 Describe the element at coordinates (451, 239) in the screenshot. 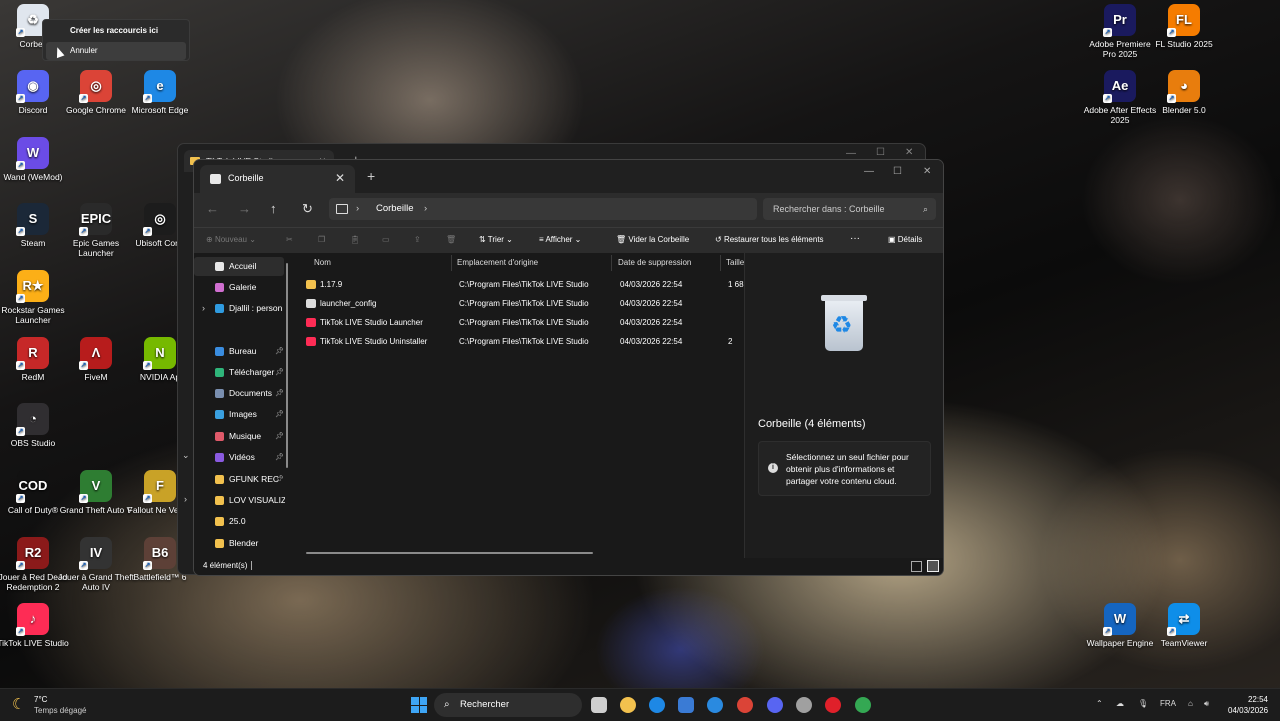

I see `delete-icon: 🗑︎` at that location.